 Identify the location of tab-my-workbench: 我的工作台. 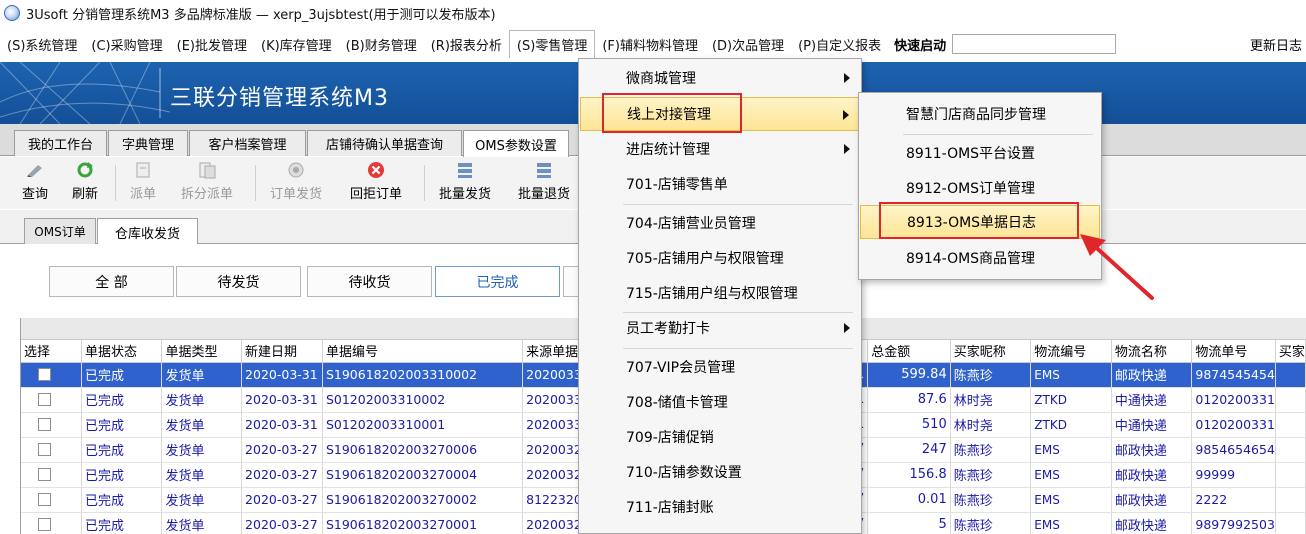
(60, 143).